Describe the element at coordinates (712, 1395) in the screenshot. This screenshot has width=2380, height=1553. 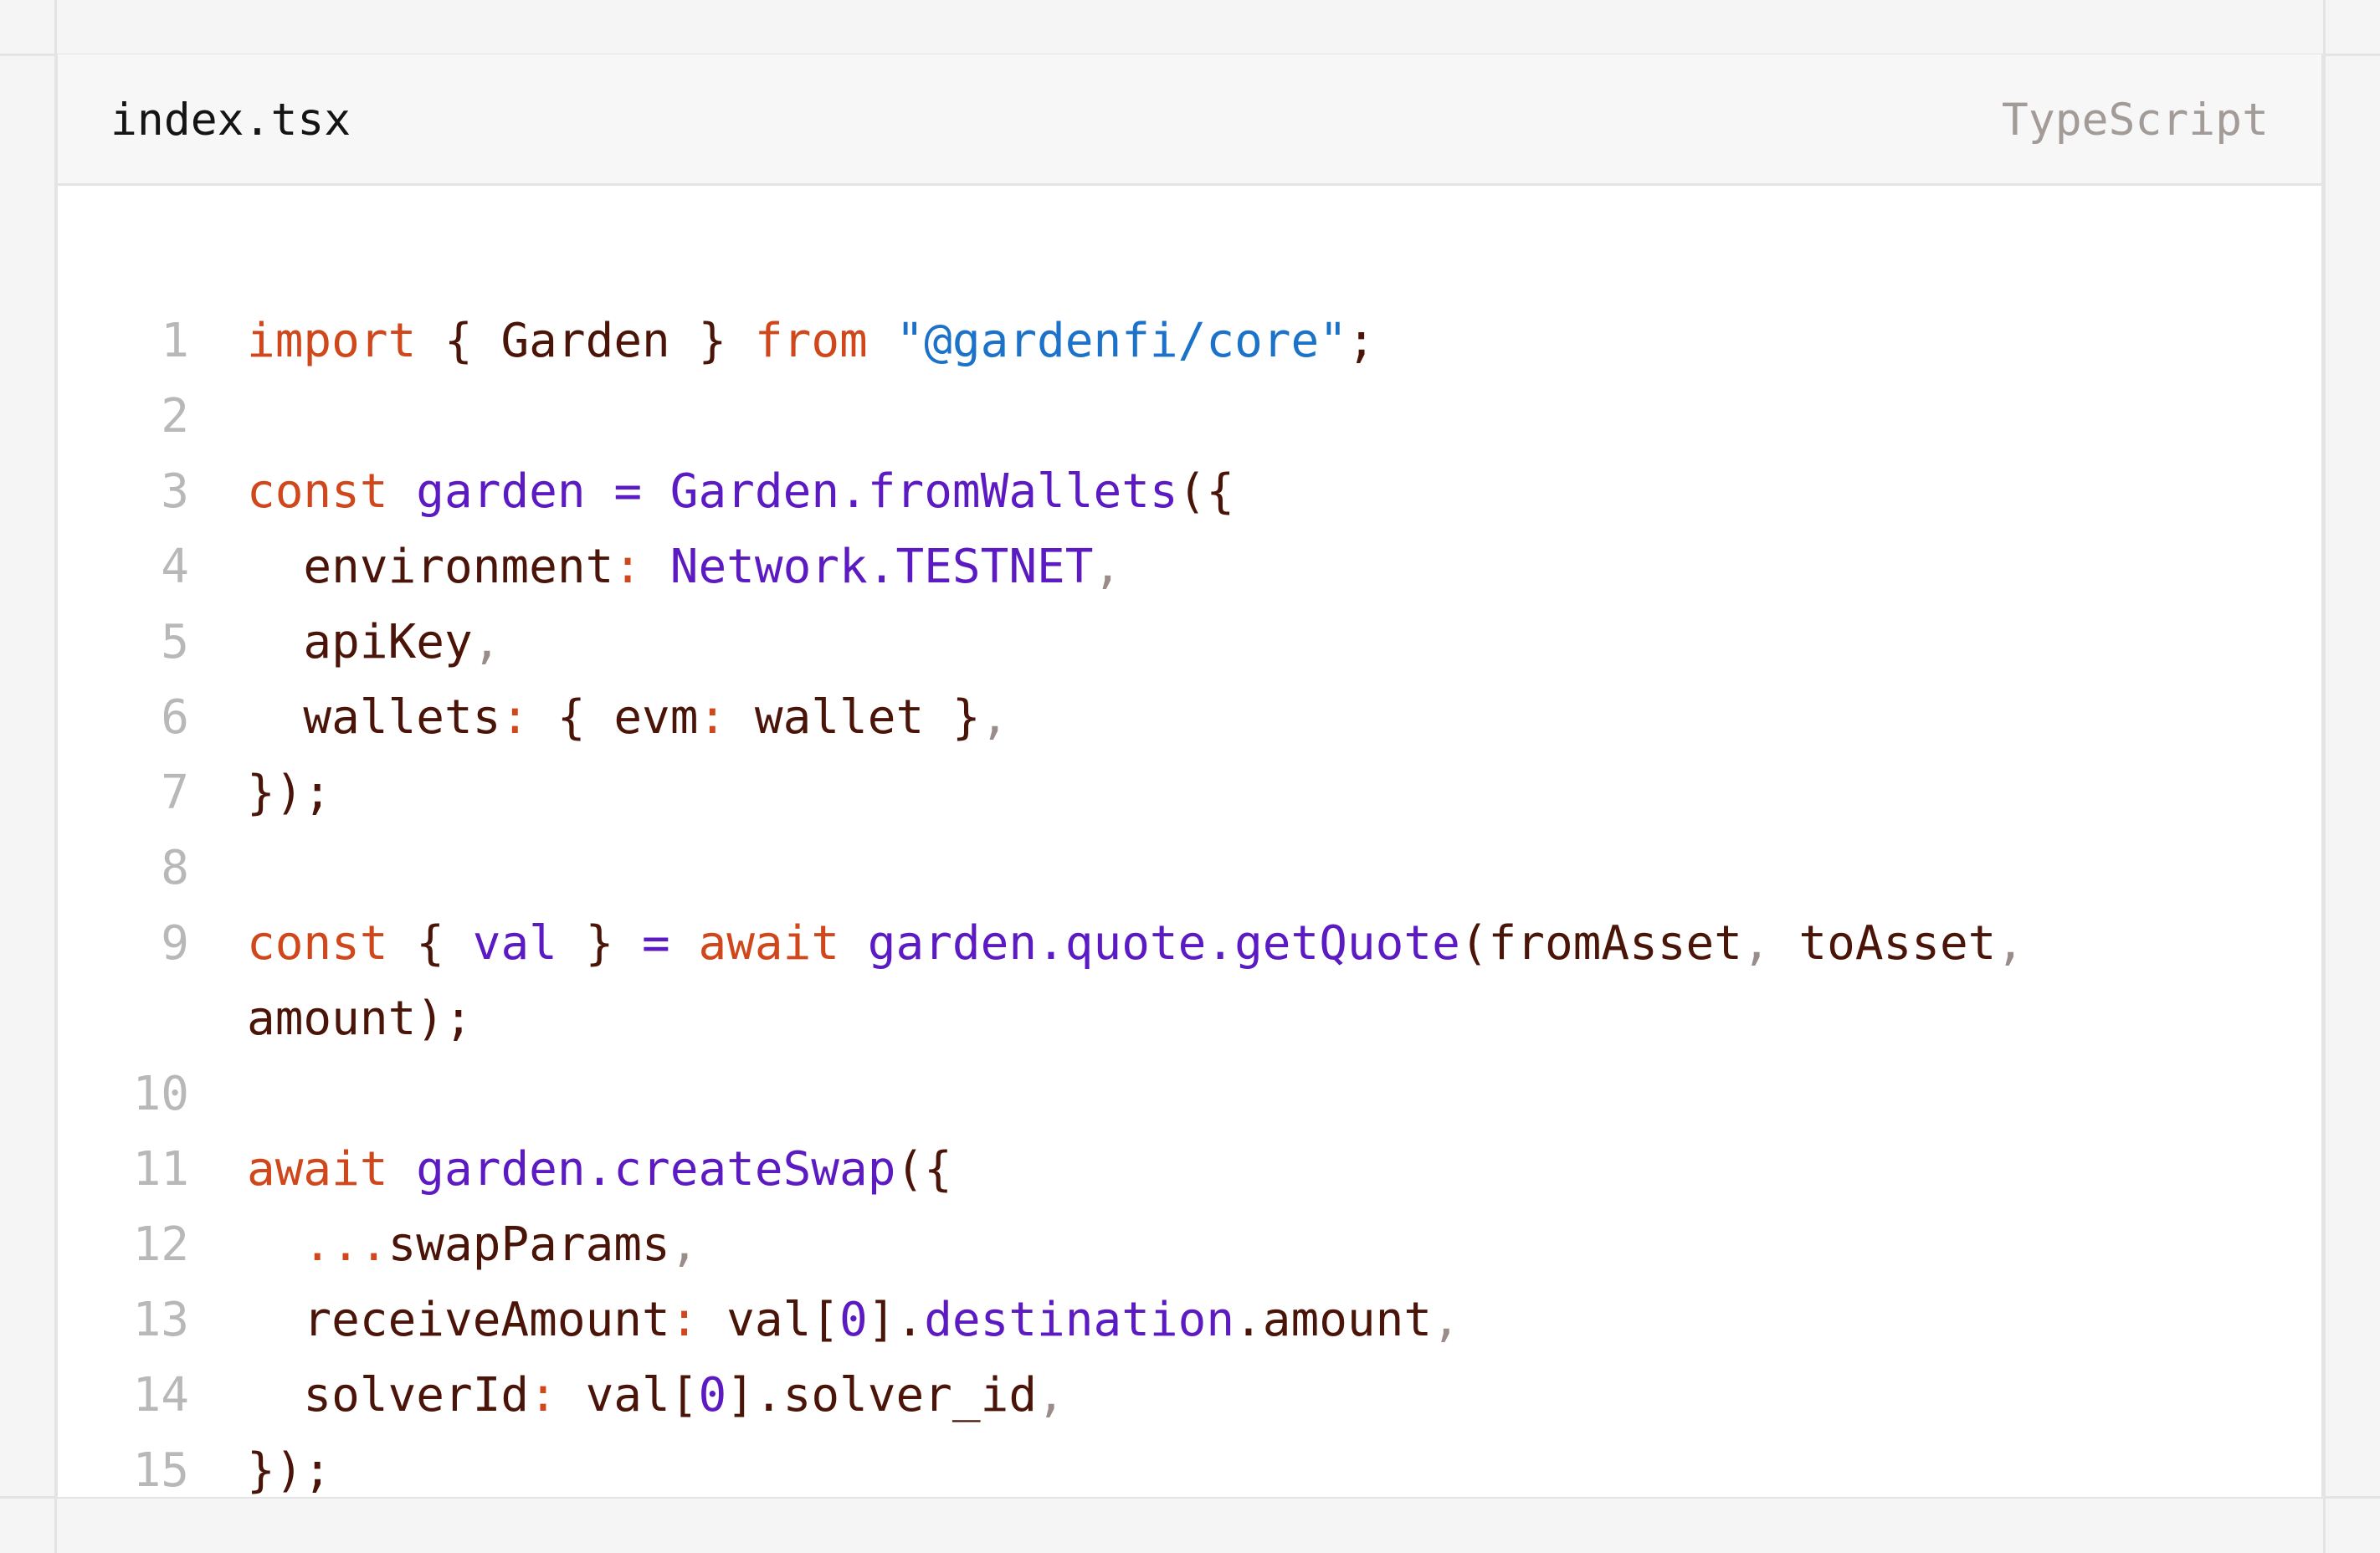
I see `code-token: 0` at that location.